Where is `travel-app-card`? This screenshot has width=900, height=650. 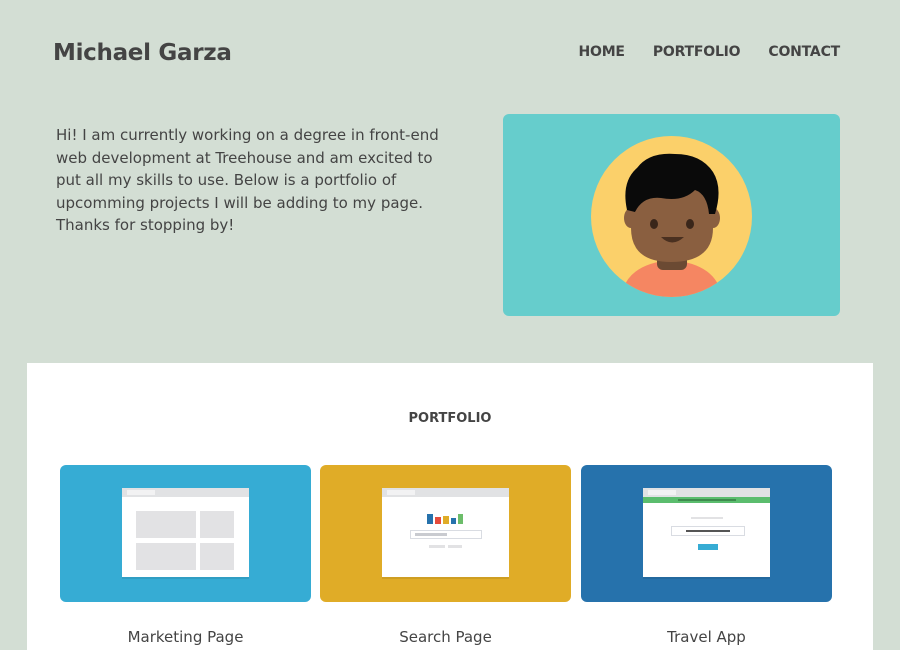
travel-app-card is located at coordinates (706, 533).